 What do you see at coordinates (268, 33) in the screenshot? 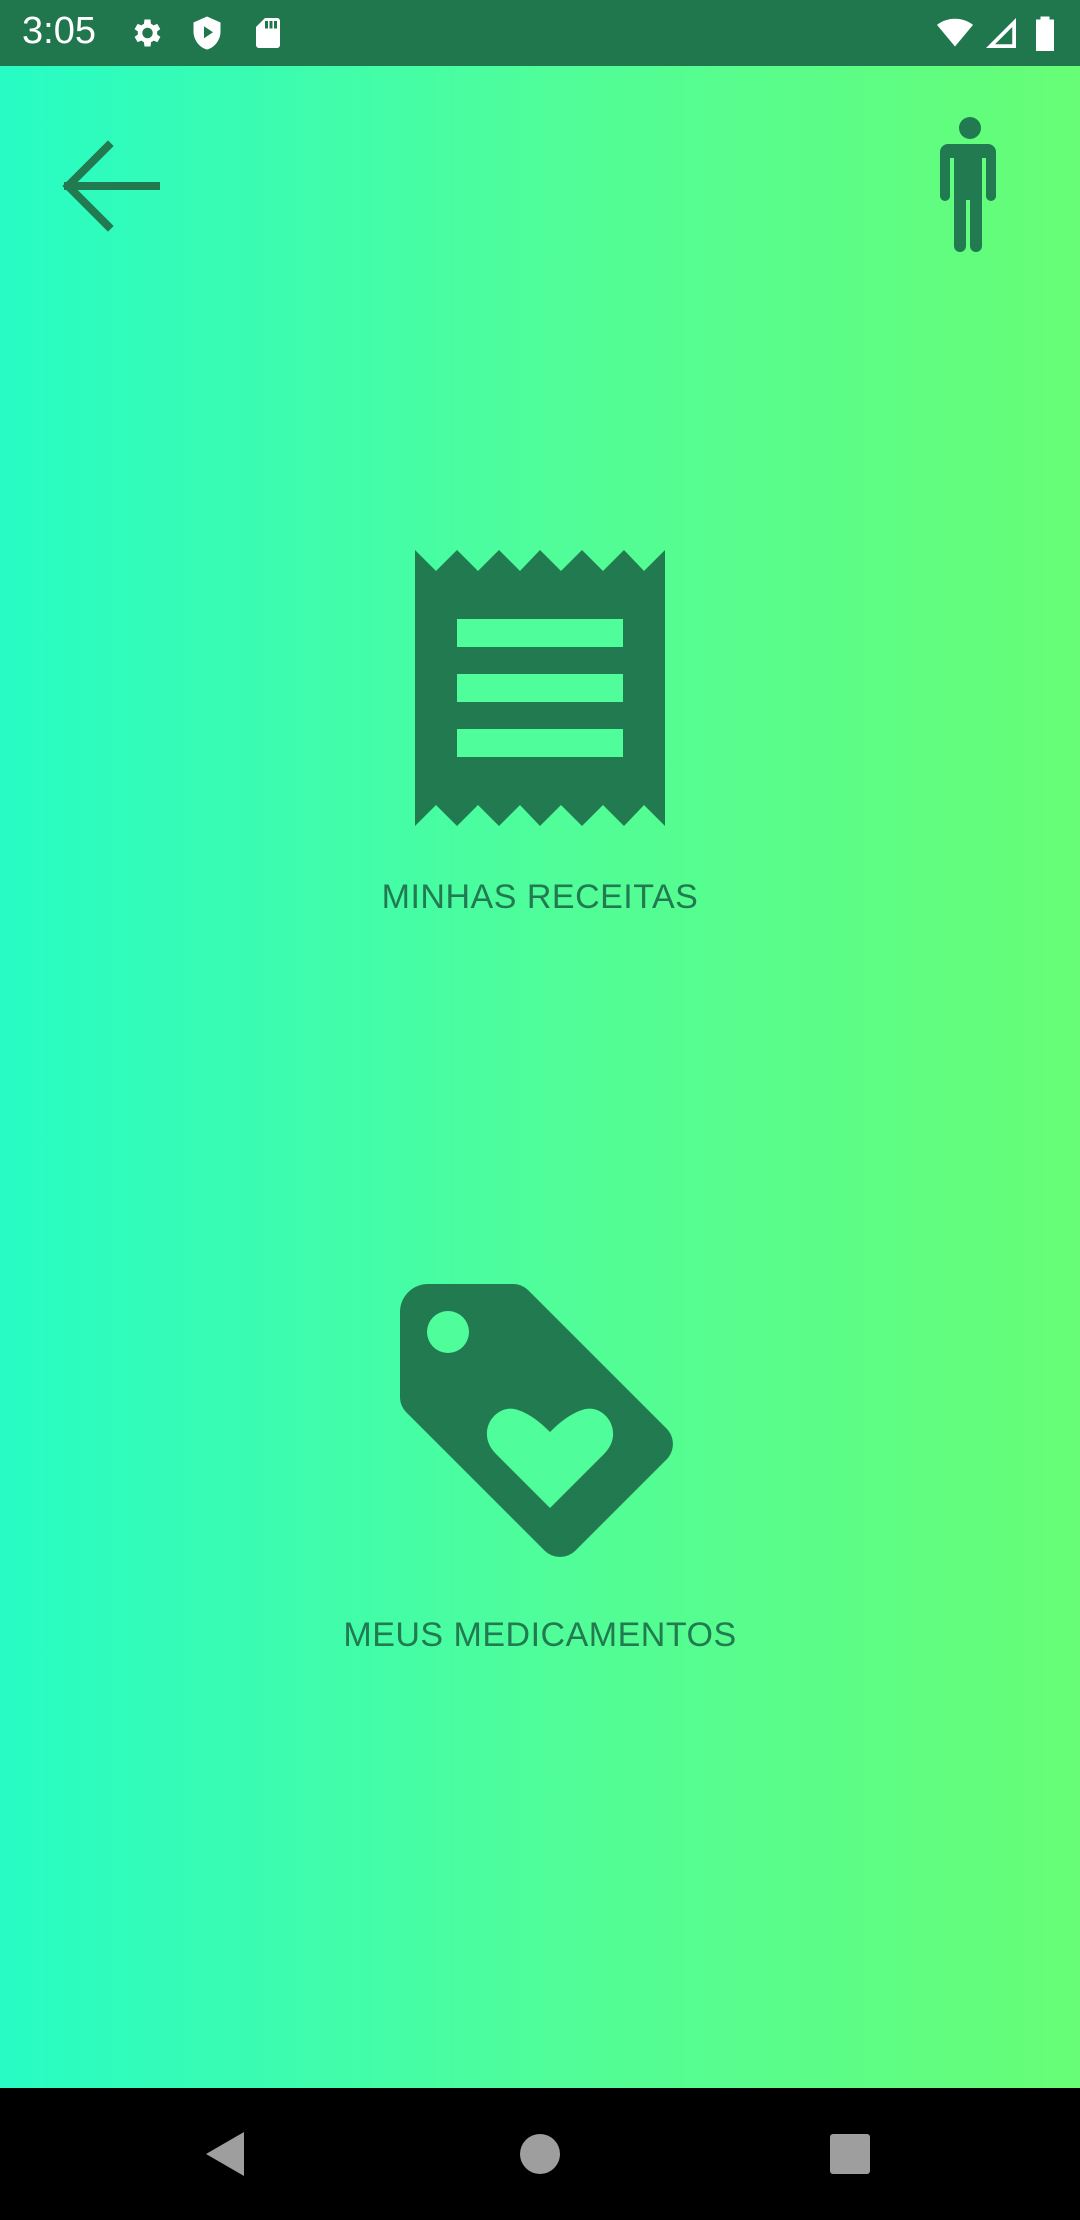
I see `sd-card-icon` at bounding box center [268, 33].